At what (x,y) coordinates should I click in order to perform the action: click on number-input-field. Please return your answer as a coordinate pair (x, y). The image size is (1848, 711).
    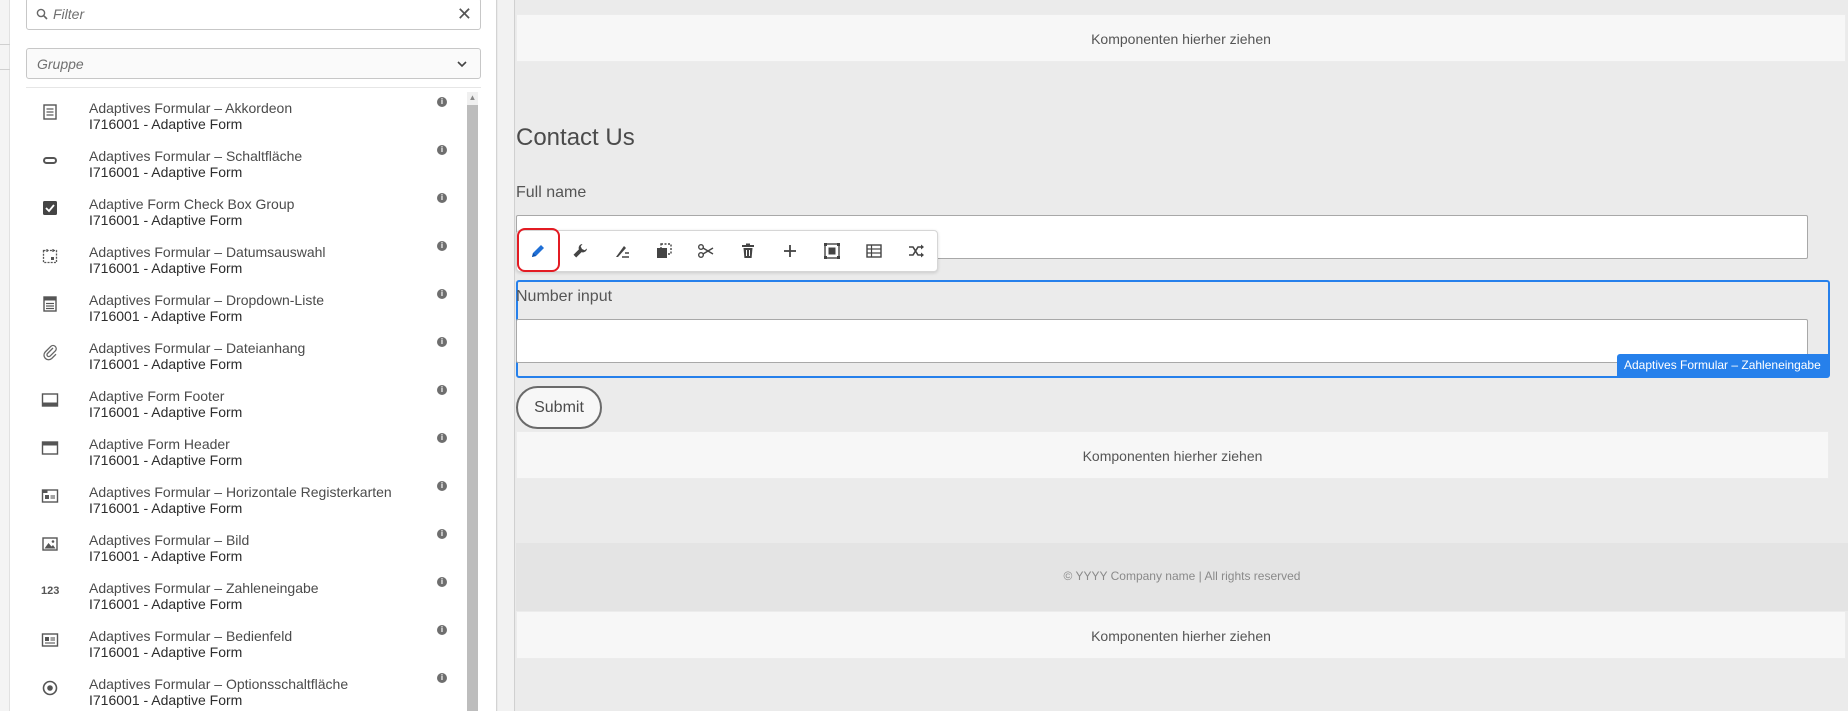
    Looking at the image, I should click on (1162, 341).